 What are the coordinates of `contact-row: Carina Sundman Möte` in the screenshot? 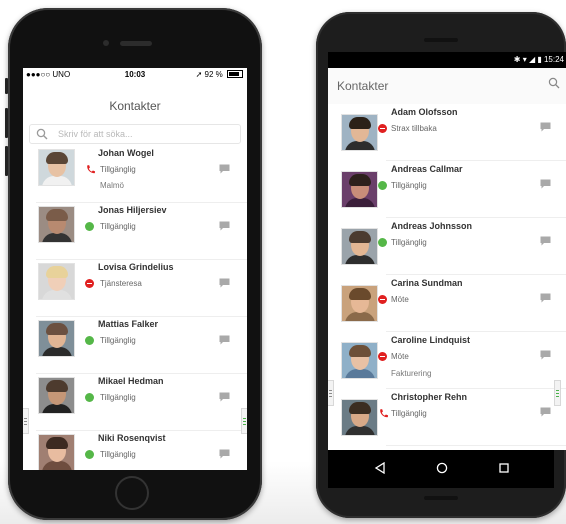 It's located at (447, 303).